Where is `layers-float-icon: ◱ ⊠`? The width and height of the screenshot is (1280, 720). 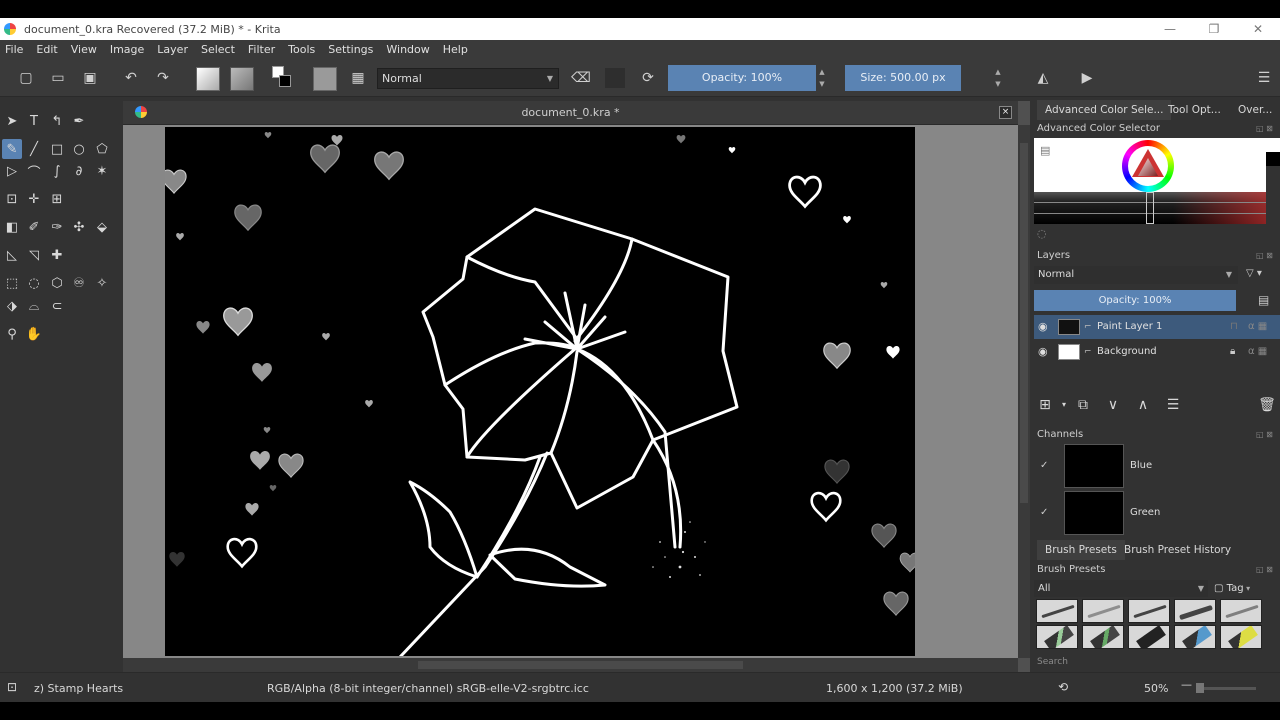
layers-float-icon: ◱ ⊠ is located at coordinates (1264, 255).